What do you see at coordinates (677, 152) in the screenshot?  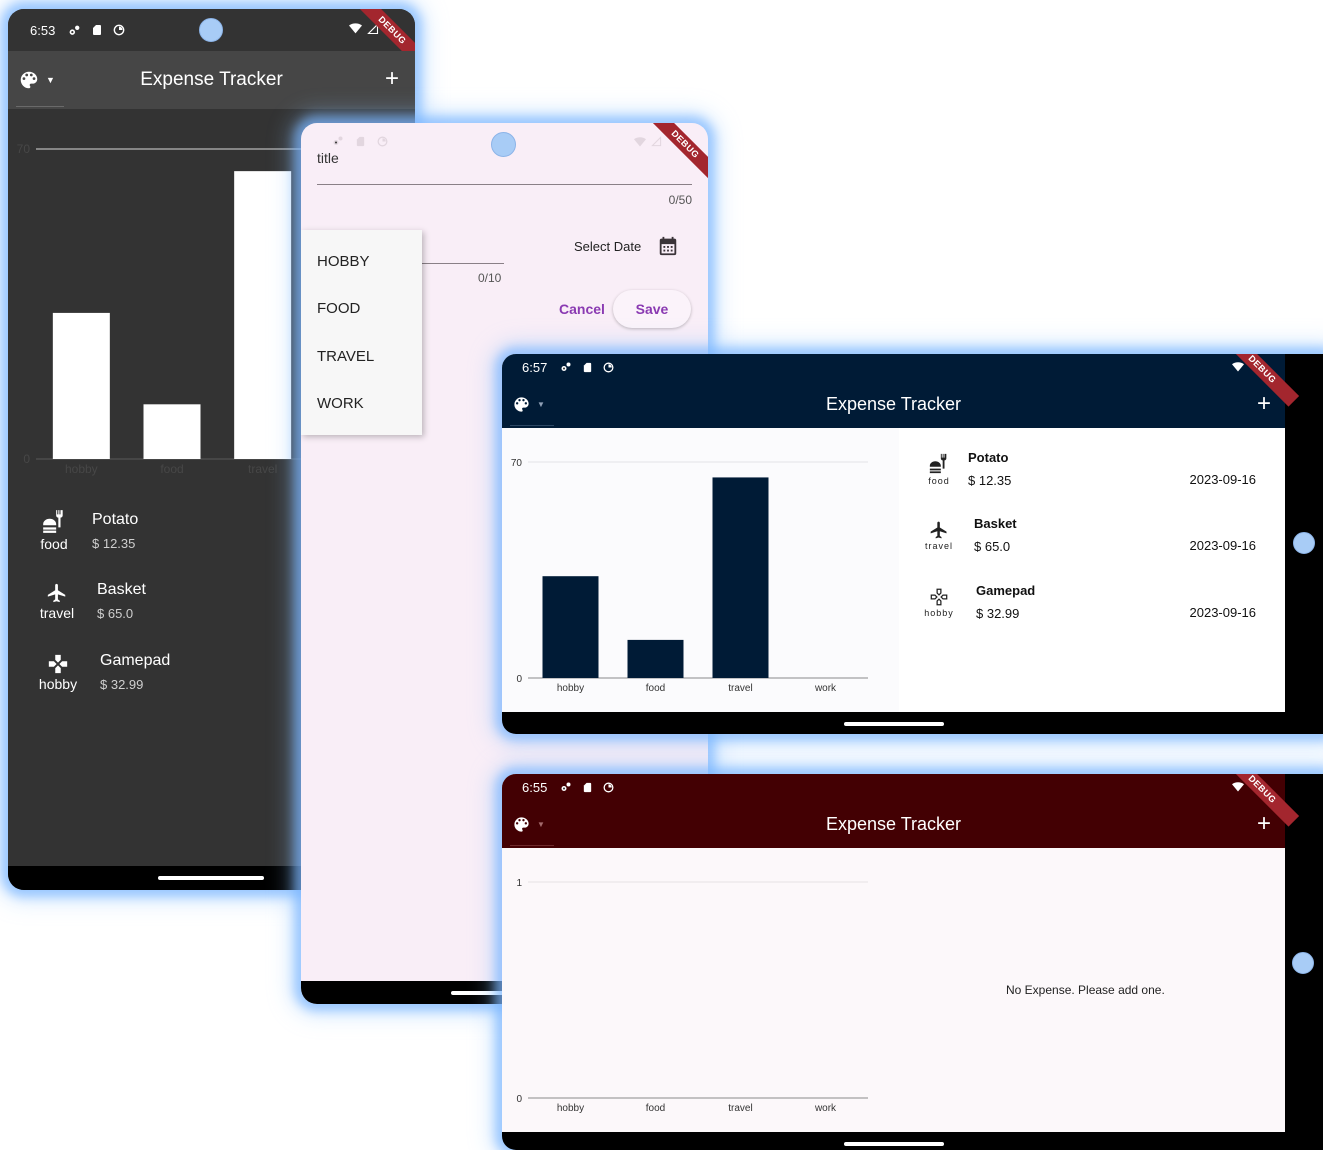 I see `debug-ribbon: DEBUG` at bounding box center [677, 152].